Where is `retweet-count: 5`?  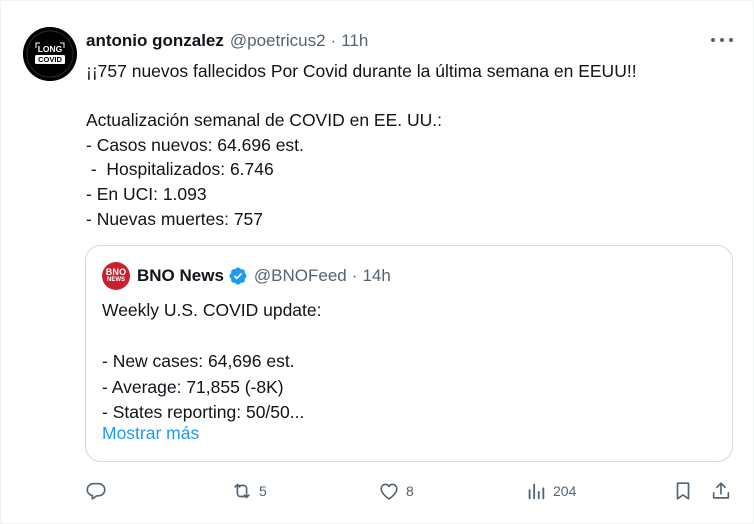
retweet-count: 5 is located at coordinates (263, 491).